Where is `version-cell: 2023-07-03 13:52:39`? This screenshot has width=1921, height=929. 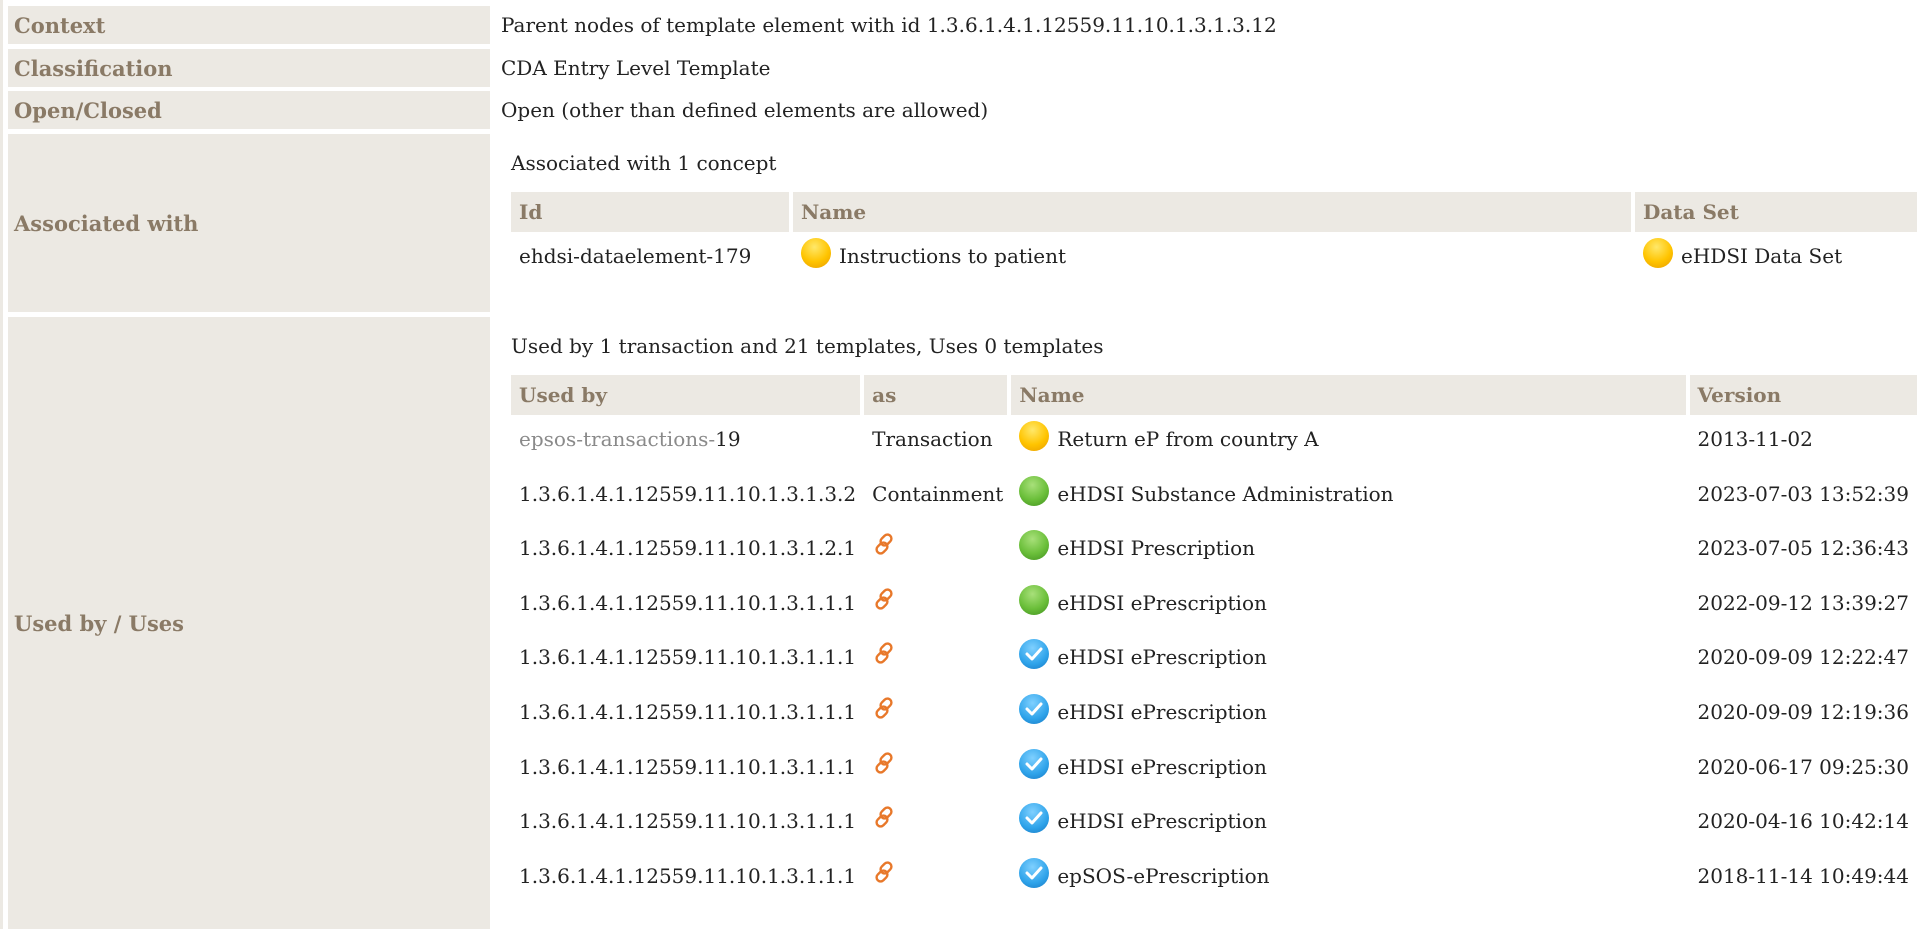
version-cell: 2023-07-03 13:52:39 is located at coordinates (1804, 497).